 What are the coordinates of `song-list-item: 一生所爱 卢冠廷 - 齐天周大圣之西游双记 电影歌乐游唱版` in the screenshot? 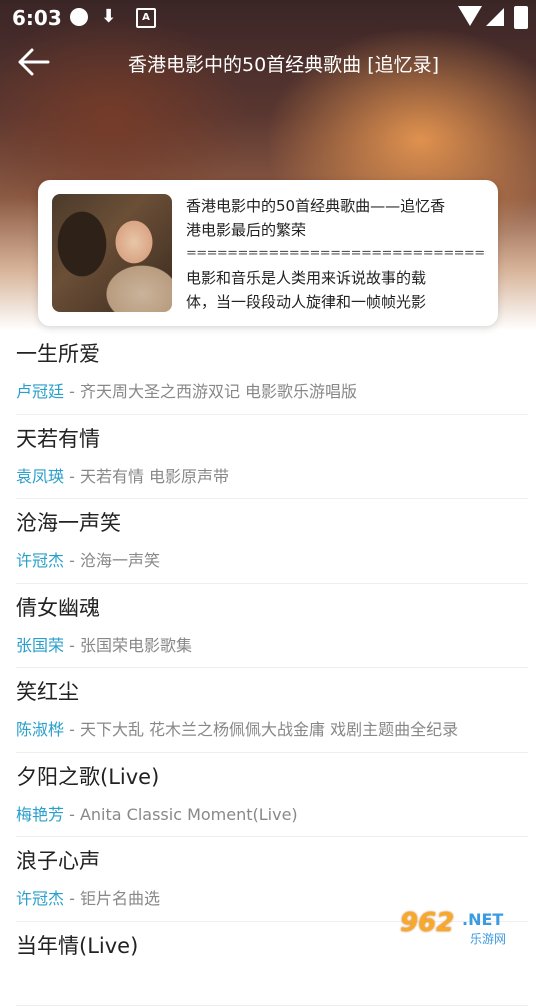 It's located at (272, 372).